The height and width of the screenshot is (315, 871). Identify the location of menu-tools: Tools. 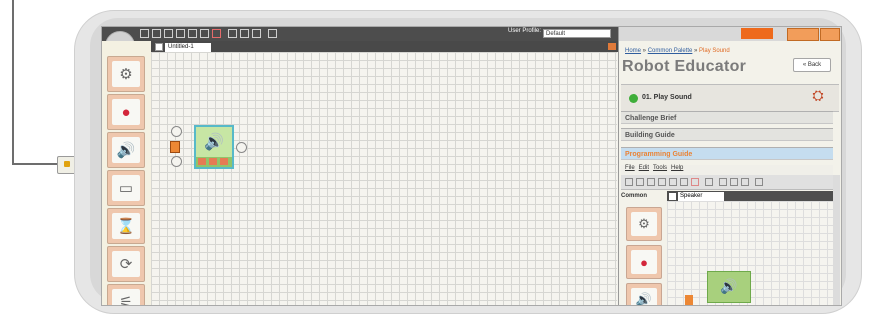
(660, 168).